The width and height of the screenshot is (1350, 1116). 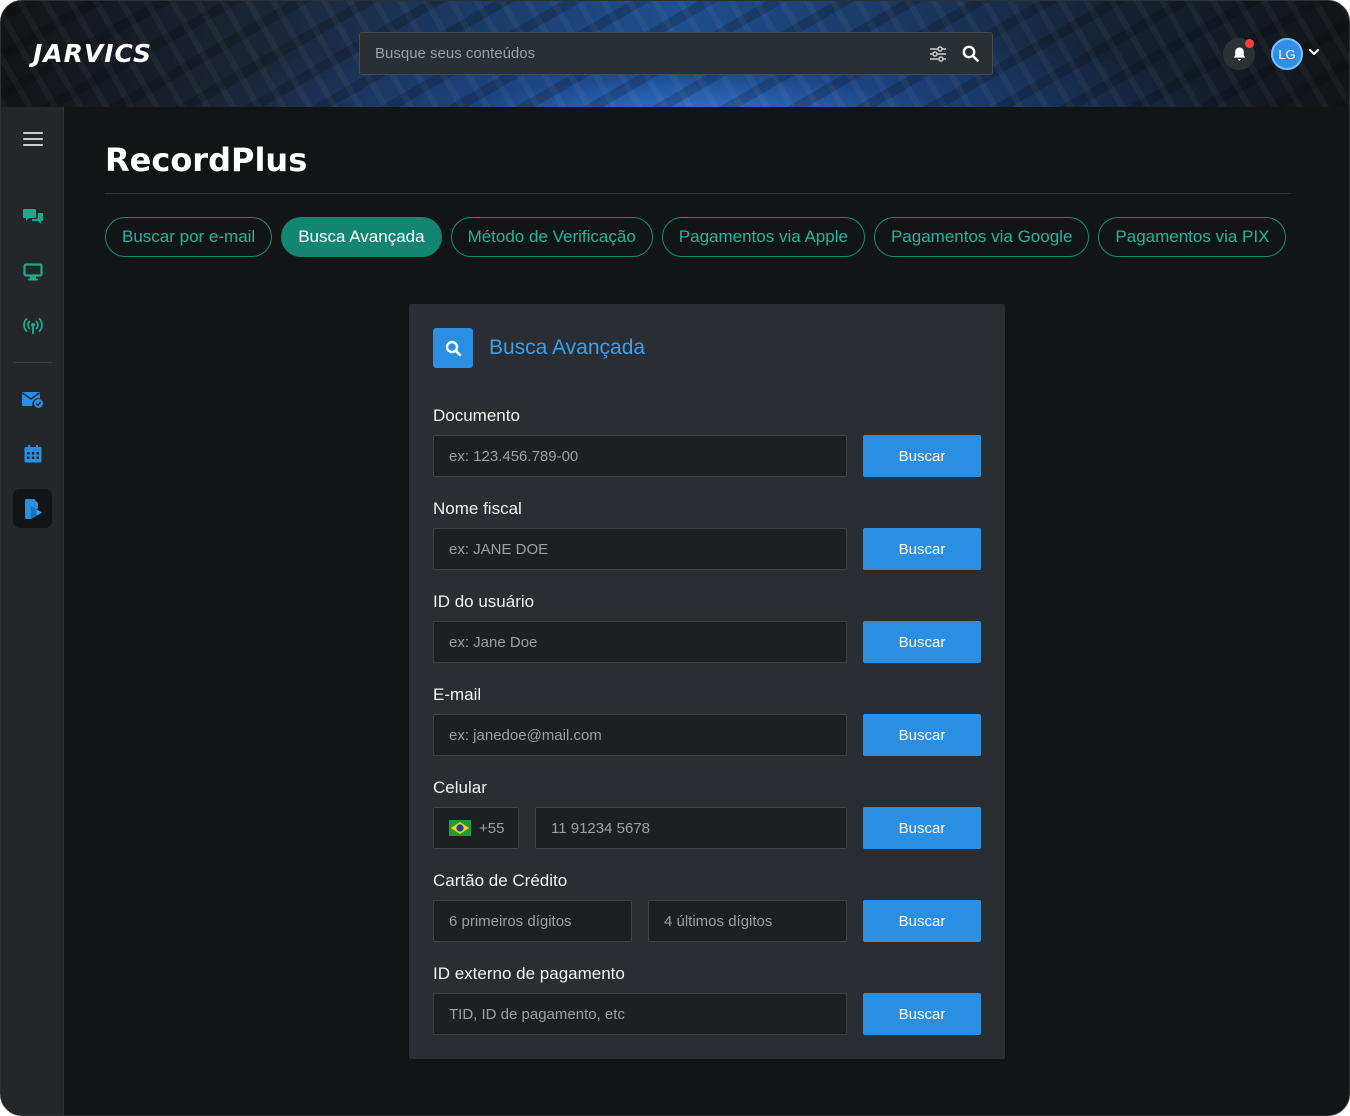 I want to click on email-input, so click(x=647, y=735).